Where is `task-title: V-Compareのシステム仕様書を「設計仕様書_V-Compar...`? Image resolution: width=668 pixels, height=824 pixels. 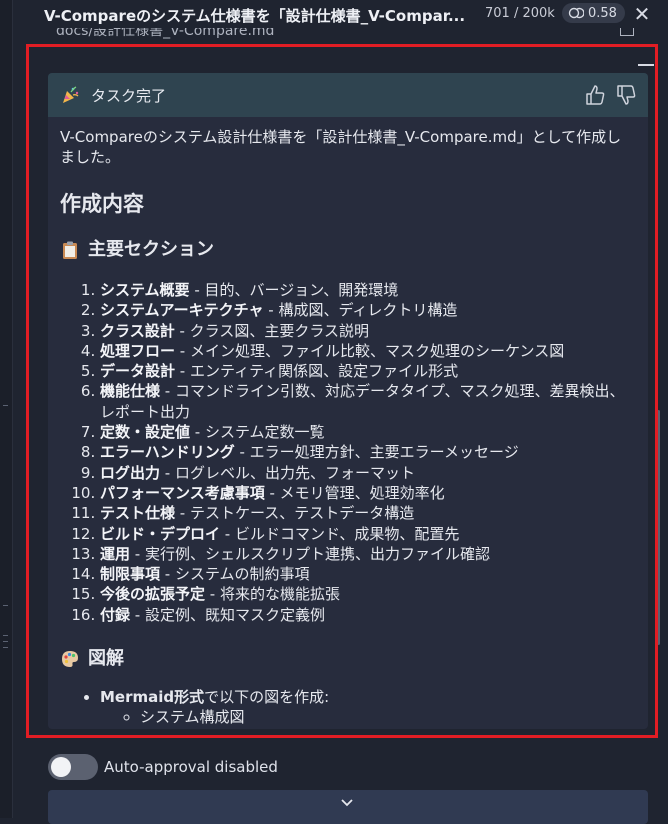
task-title: V-Compareのシステム仕様書を「設計仕様書_V-Compar... is located at coordinates (264, 15).